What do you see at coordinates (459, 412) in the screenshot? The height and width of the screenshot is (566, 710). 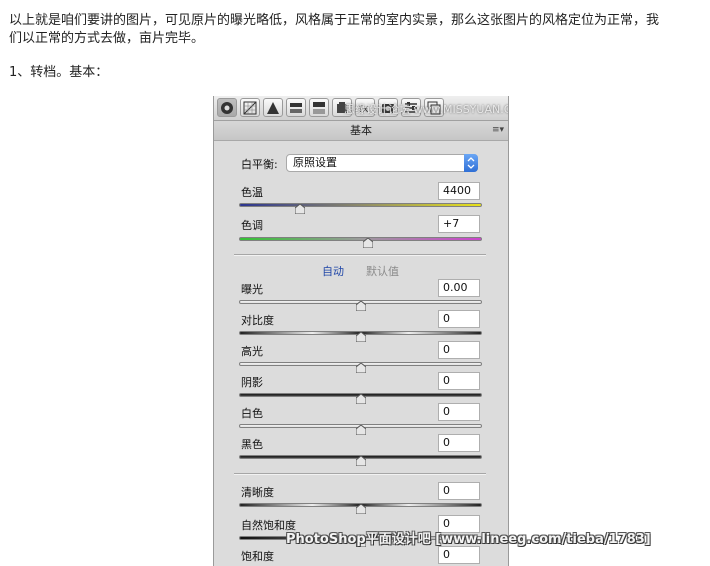 I see `whites-input: 0` at bounding box center [459, 412].